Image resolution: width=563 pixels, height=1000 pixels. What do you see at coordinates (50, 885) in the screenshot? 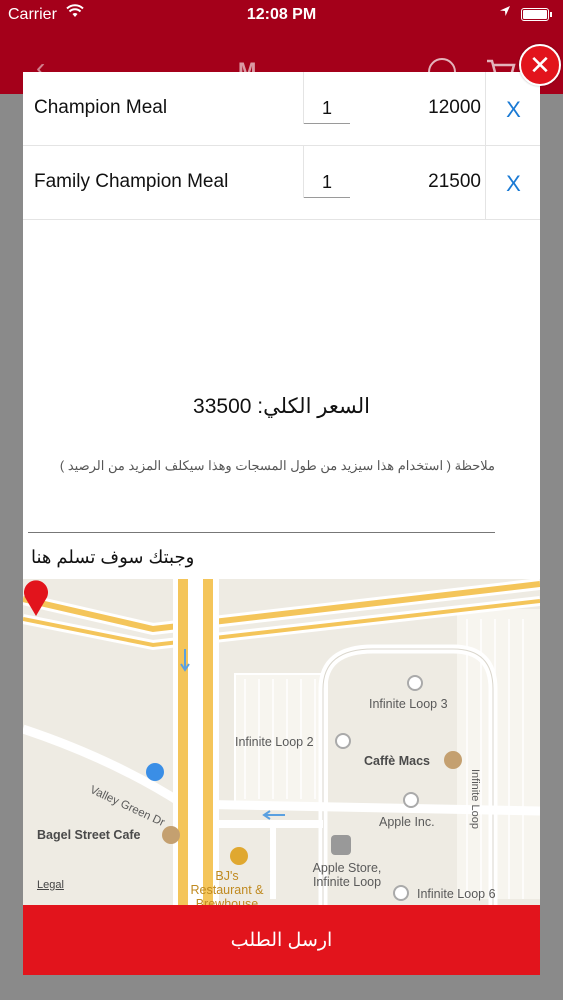
I see `map-legal-link: Legal` at bounding box center [50, 885].